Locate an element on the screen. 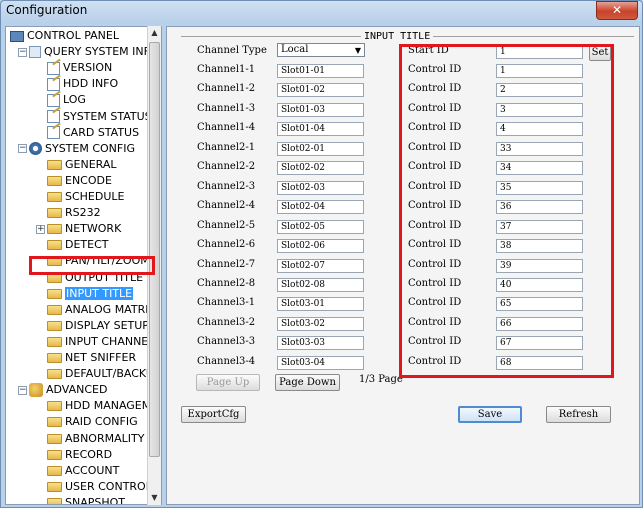  tree-item-label: ABNORMALITY is located at coordinates (105, 438).